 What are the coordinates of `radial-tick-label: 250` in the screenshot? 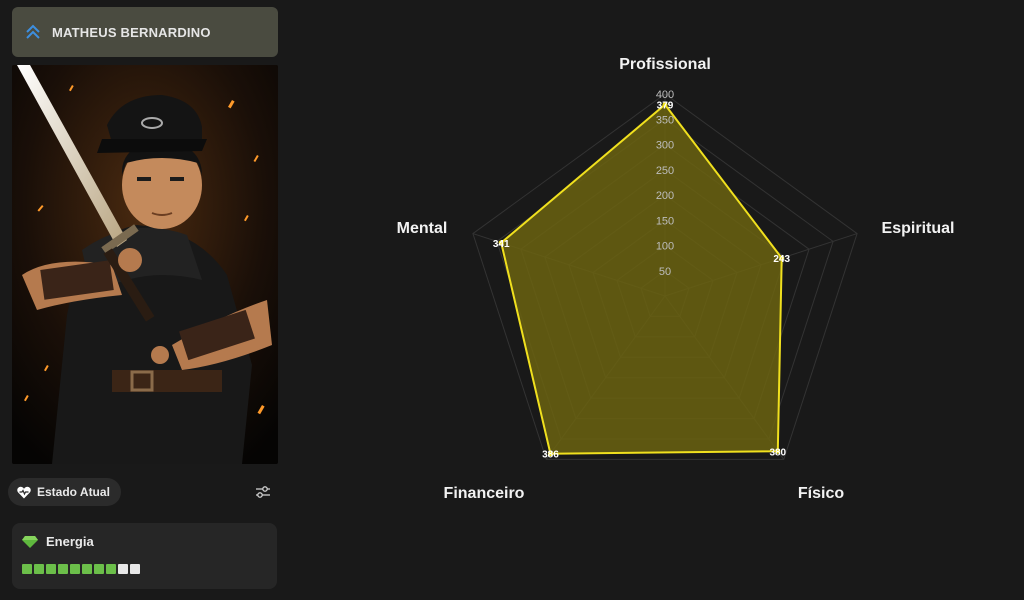 It's located at (665, 171).